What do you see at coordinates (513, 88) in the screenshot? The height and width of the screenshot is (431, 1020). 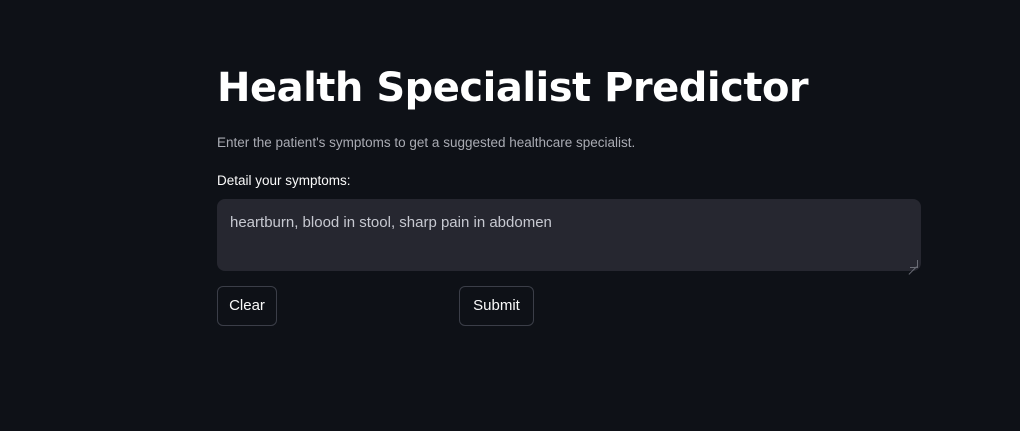 I see `page-title: Health Specialist Predictor` at bounding box center [513, 88].